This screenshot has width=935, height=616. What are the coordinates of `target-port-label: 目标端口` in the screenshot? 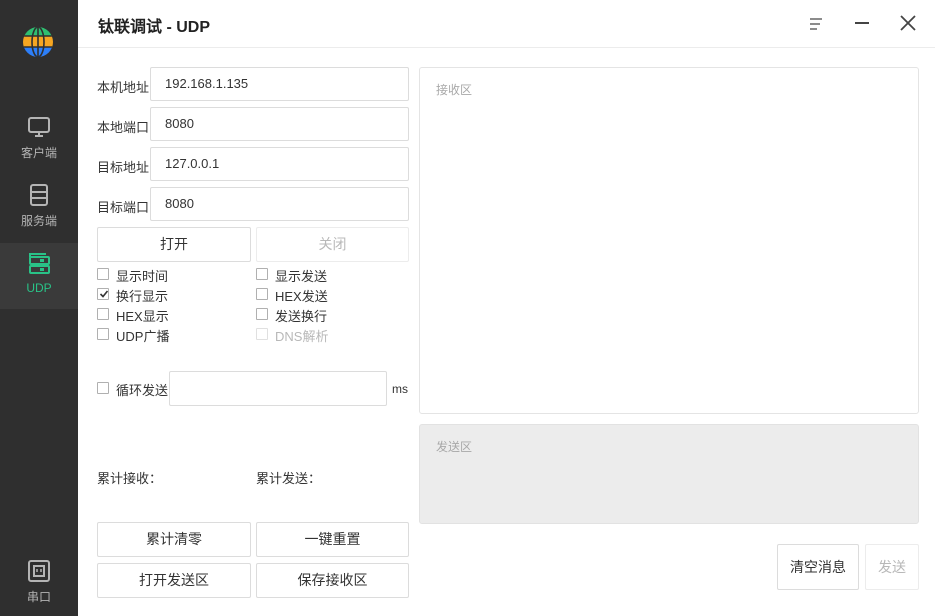 It's located at (123, 207).